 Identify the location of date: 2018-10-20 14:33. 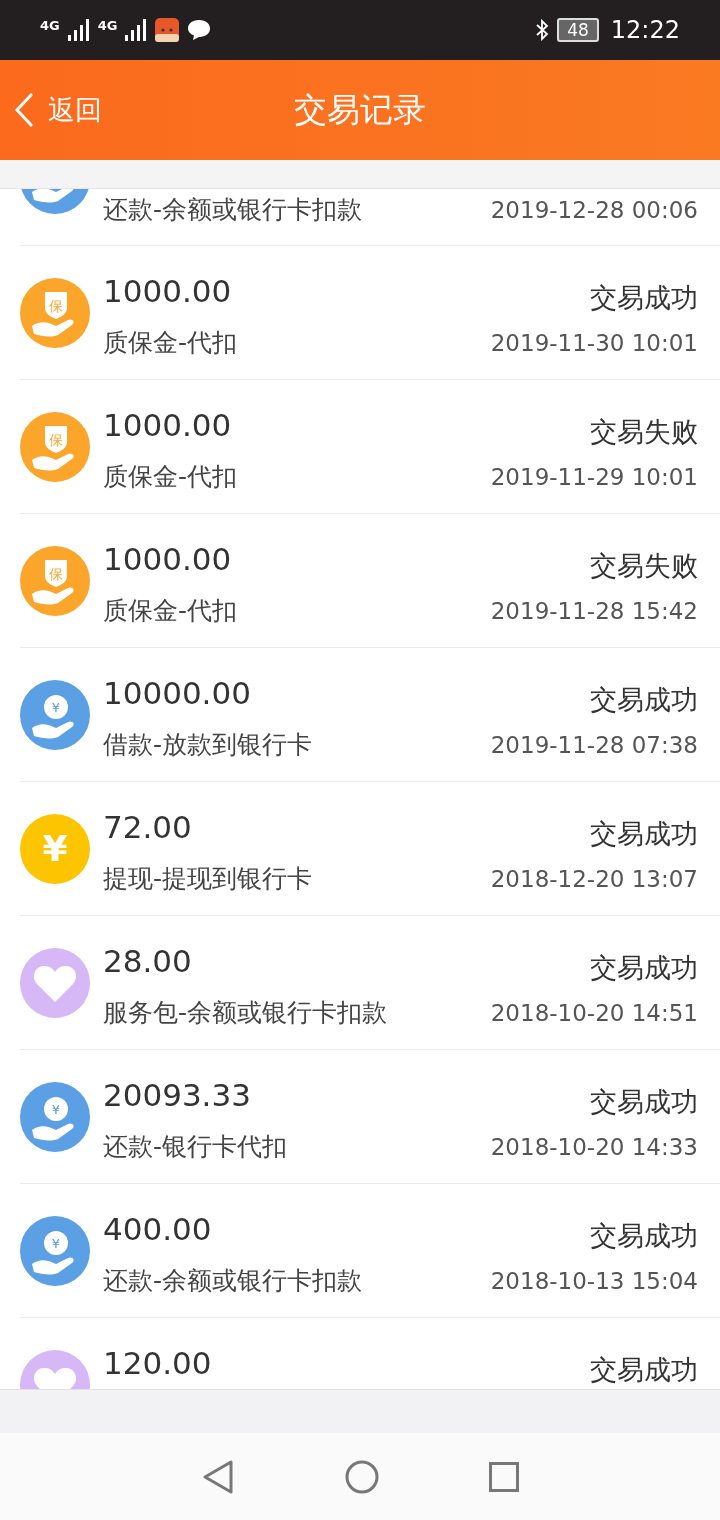
(594, 1147).